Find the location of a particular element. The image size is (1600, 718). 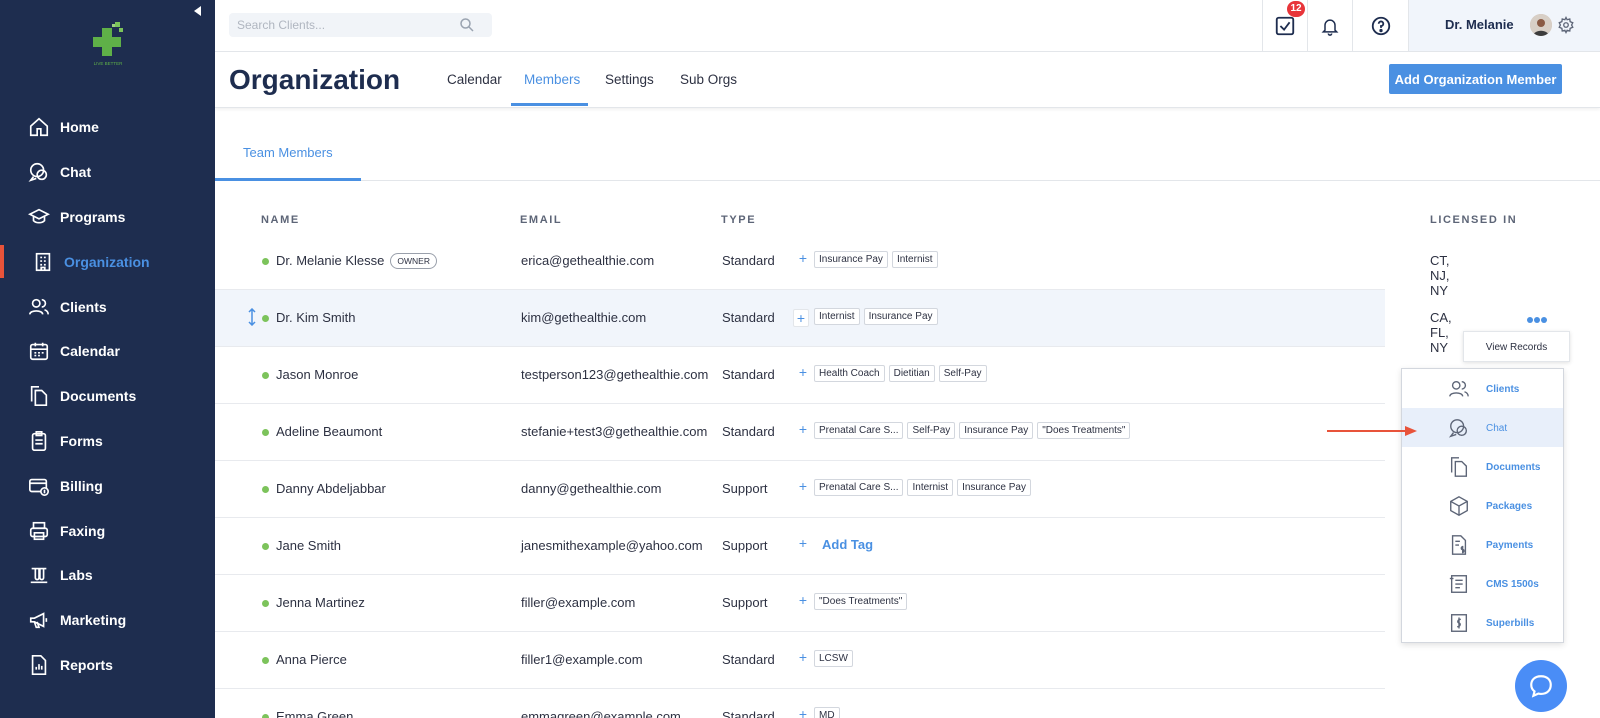

status-dot is located at coordinates (265, 603).